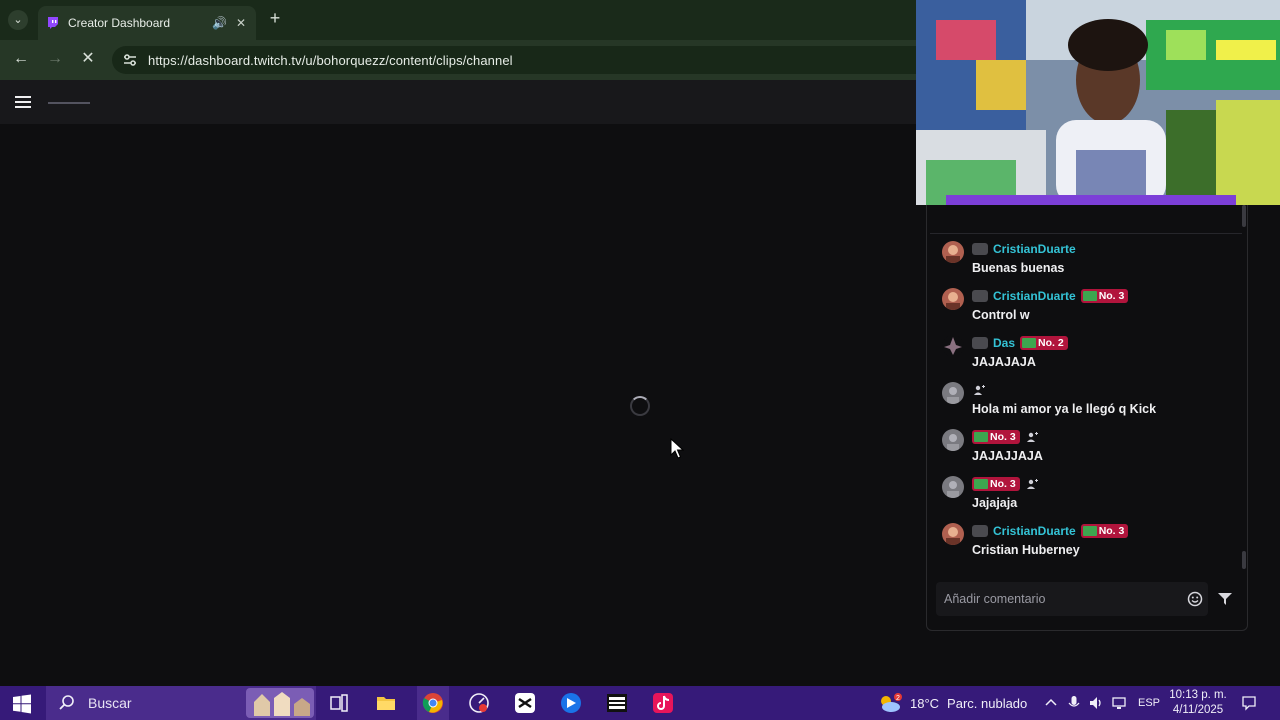  Describe the element at coordinates (1004, 362) in the screenshot. I see `chat-message-text: JAJAJAJA` at that location.